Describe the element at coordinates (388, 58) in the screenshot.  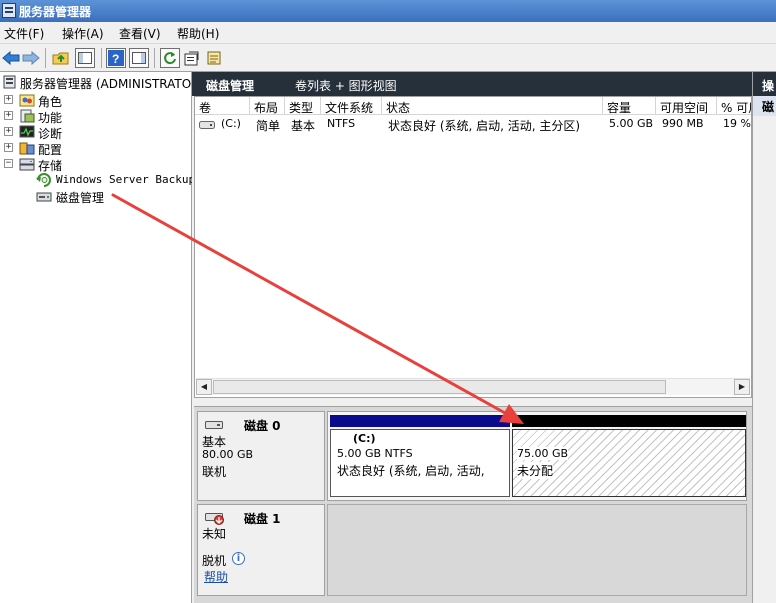
I see `toolbar: ?` at that location.